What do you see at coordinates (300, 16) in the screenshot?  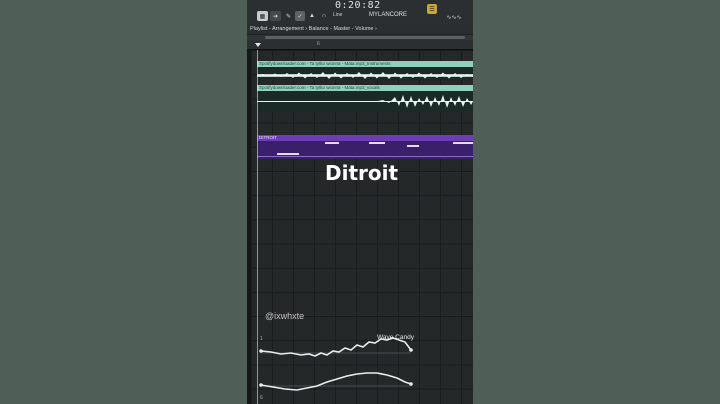 I see `brush-icon: ✓` at bounding box center [300, 16].